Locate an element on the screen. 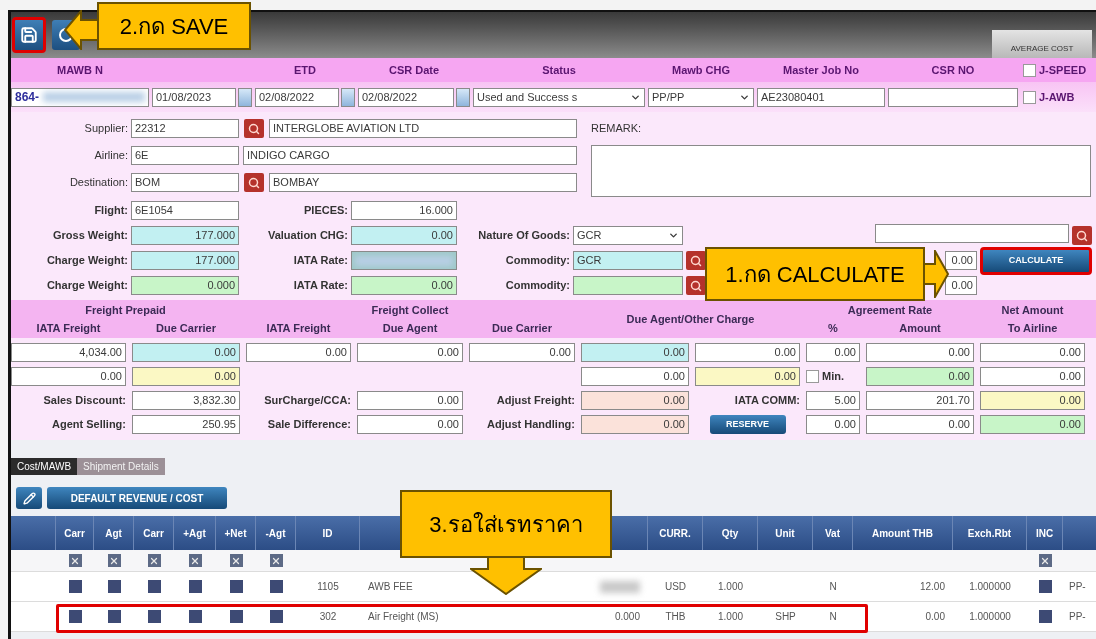 This screenshot has width=1096, height=639. value-field: 6E1054 is located at coordinates (185, 210).